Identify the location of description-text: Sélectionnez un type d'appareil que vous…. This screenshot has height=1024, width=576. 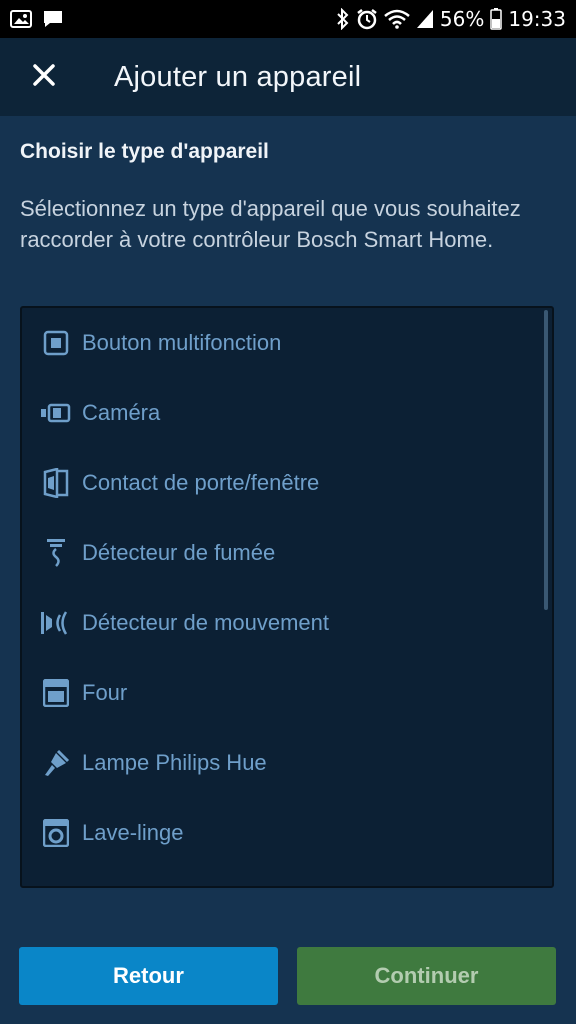
(270, 224).